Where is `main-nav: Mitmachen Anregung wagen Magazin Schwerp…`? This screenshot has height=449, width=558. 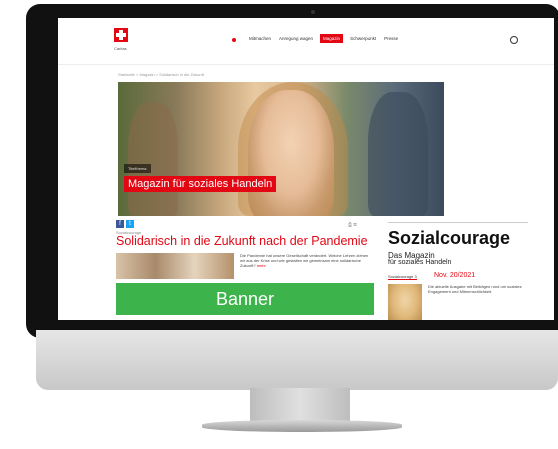
main-nav: Mitmachen Anregung wagen Magazin Schwerp… is located at coordinates (323, 38).